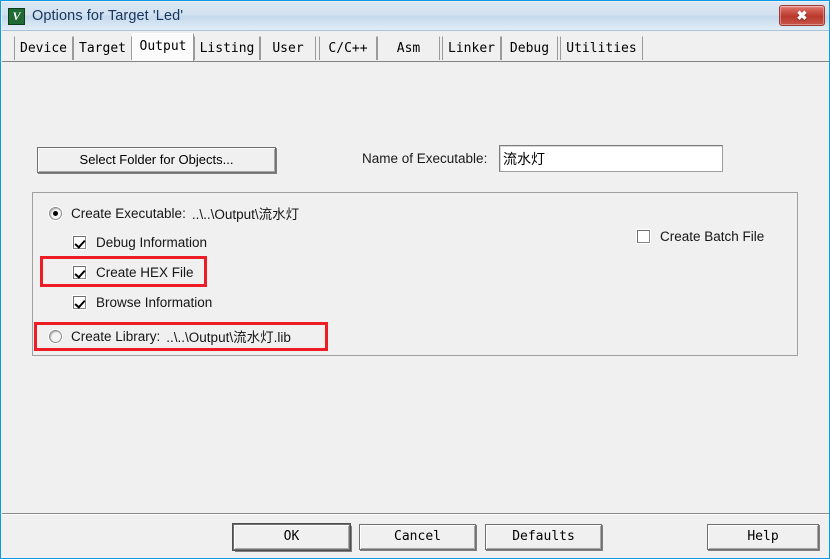  I want to click on create-batch-file-label: Create Batch File, so click(712, 236).